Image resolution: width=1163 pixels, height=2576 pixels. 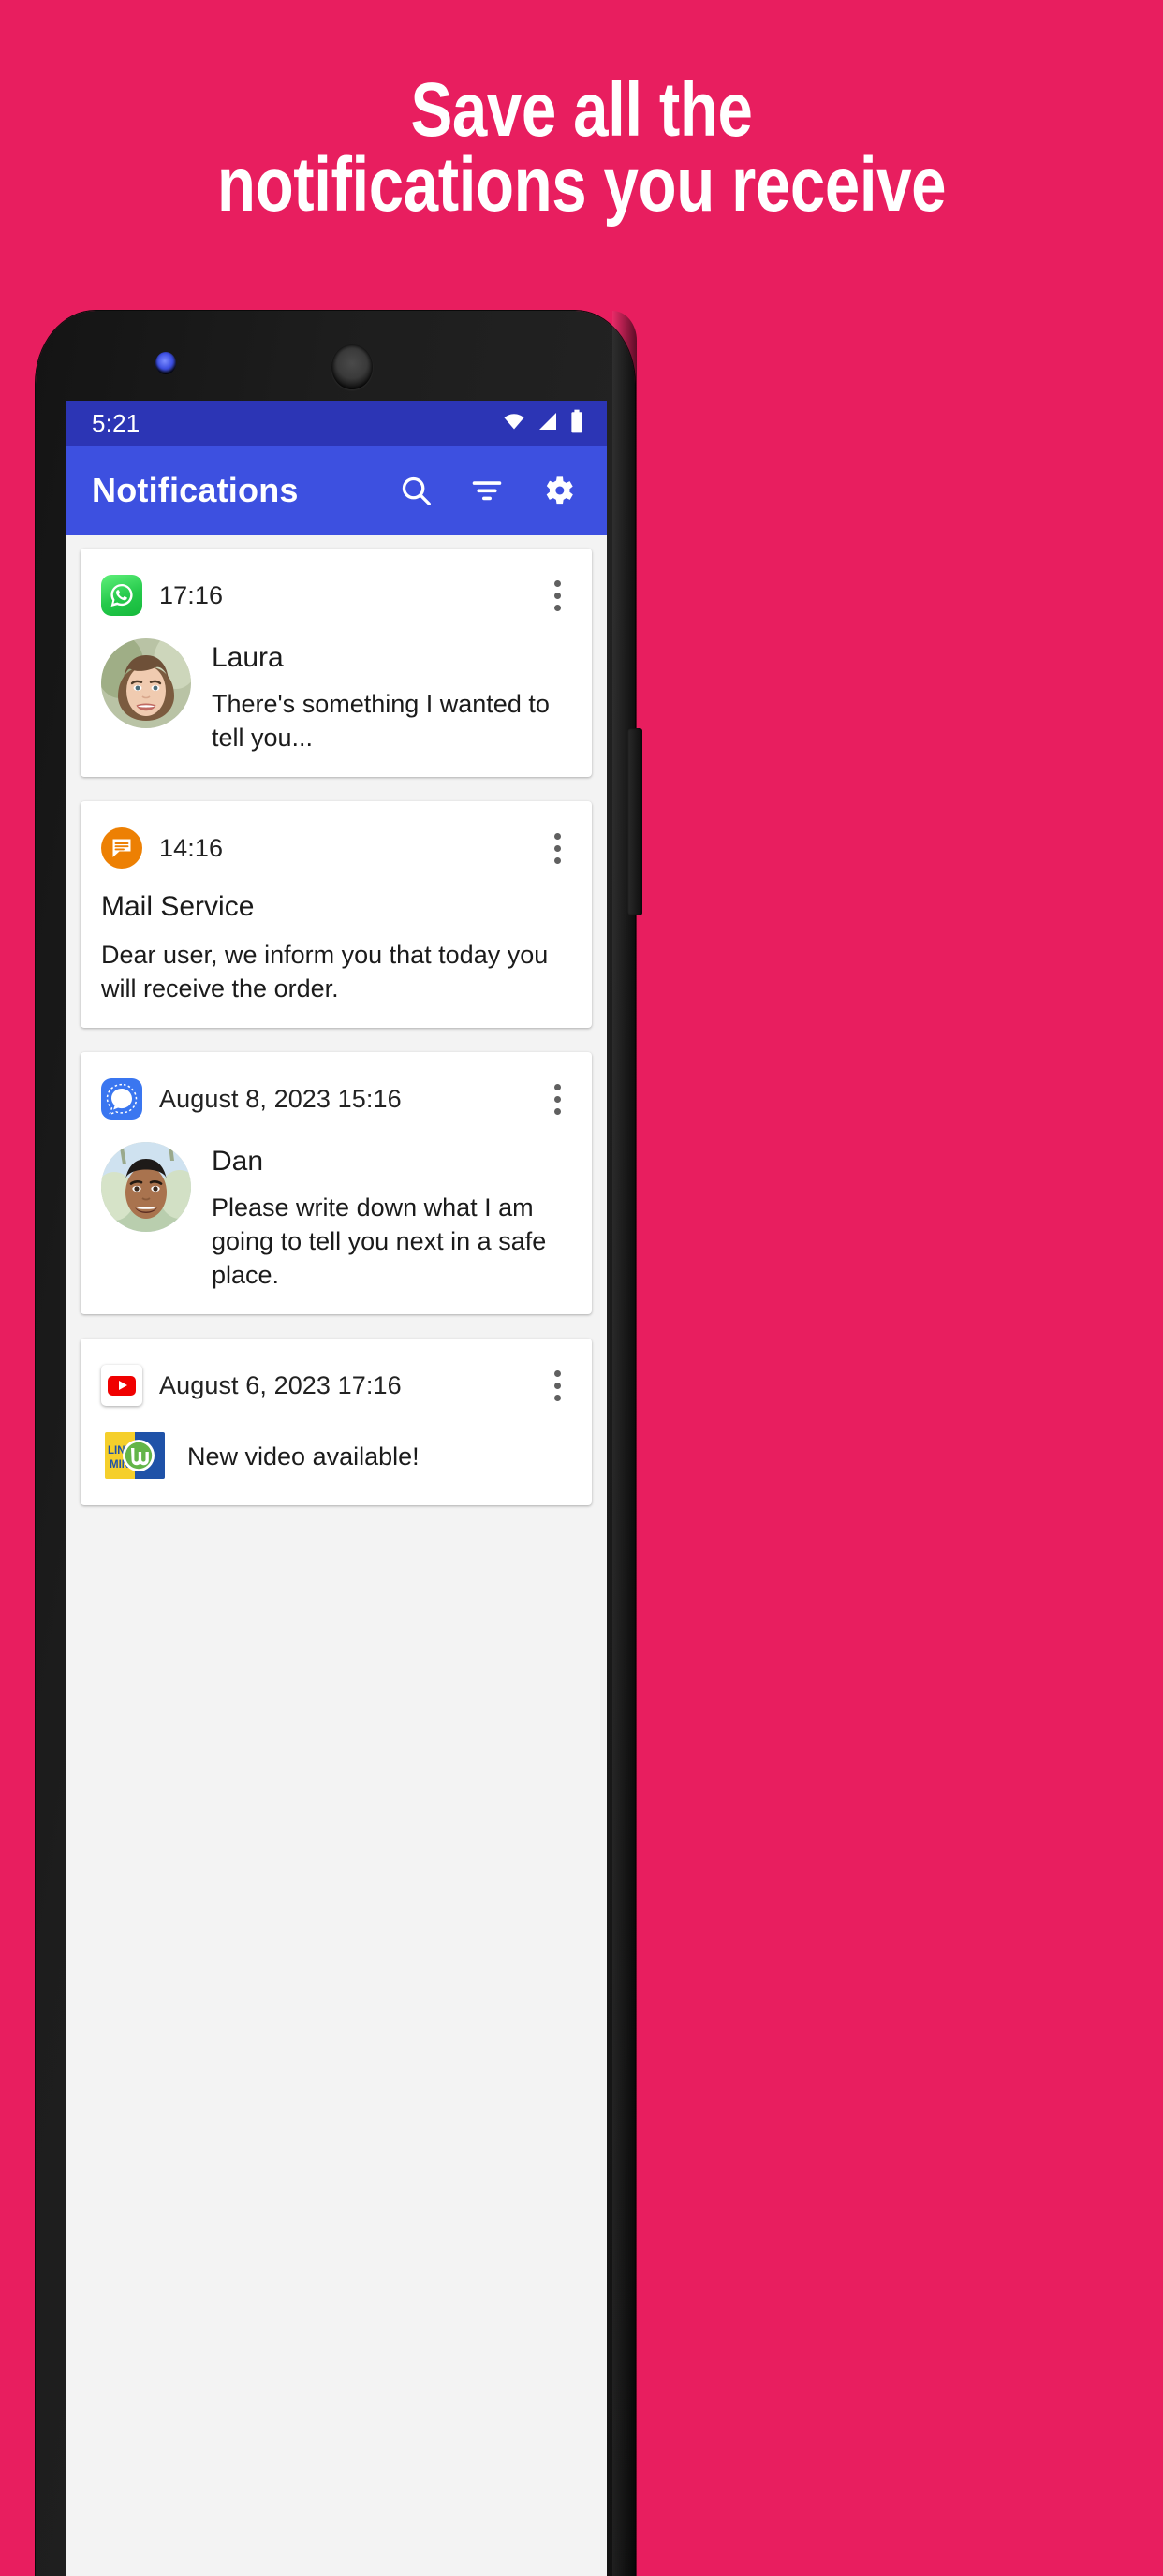 What do you see at coordinates (337, 424) in the screenshot?
I see `status-bar: 5:21` at bounding box center [337, 424].